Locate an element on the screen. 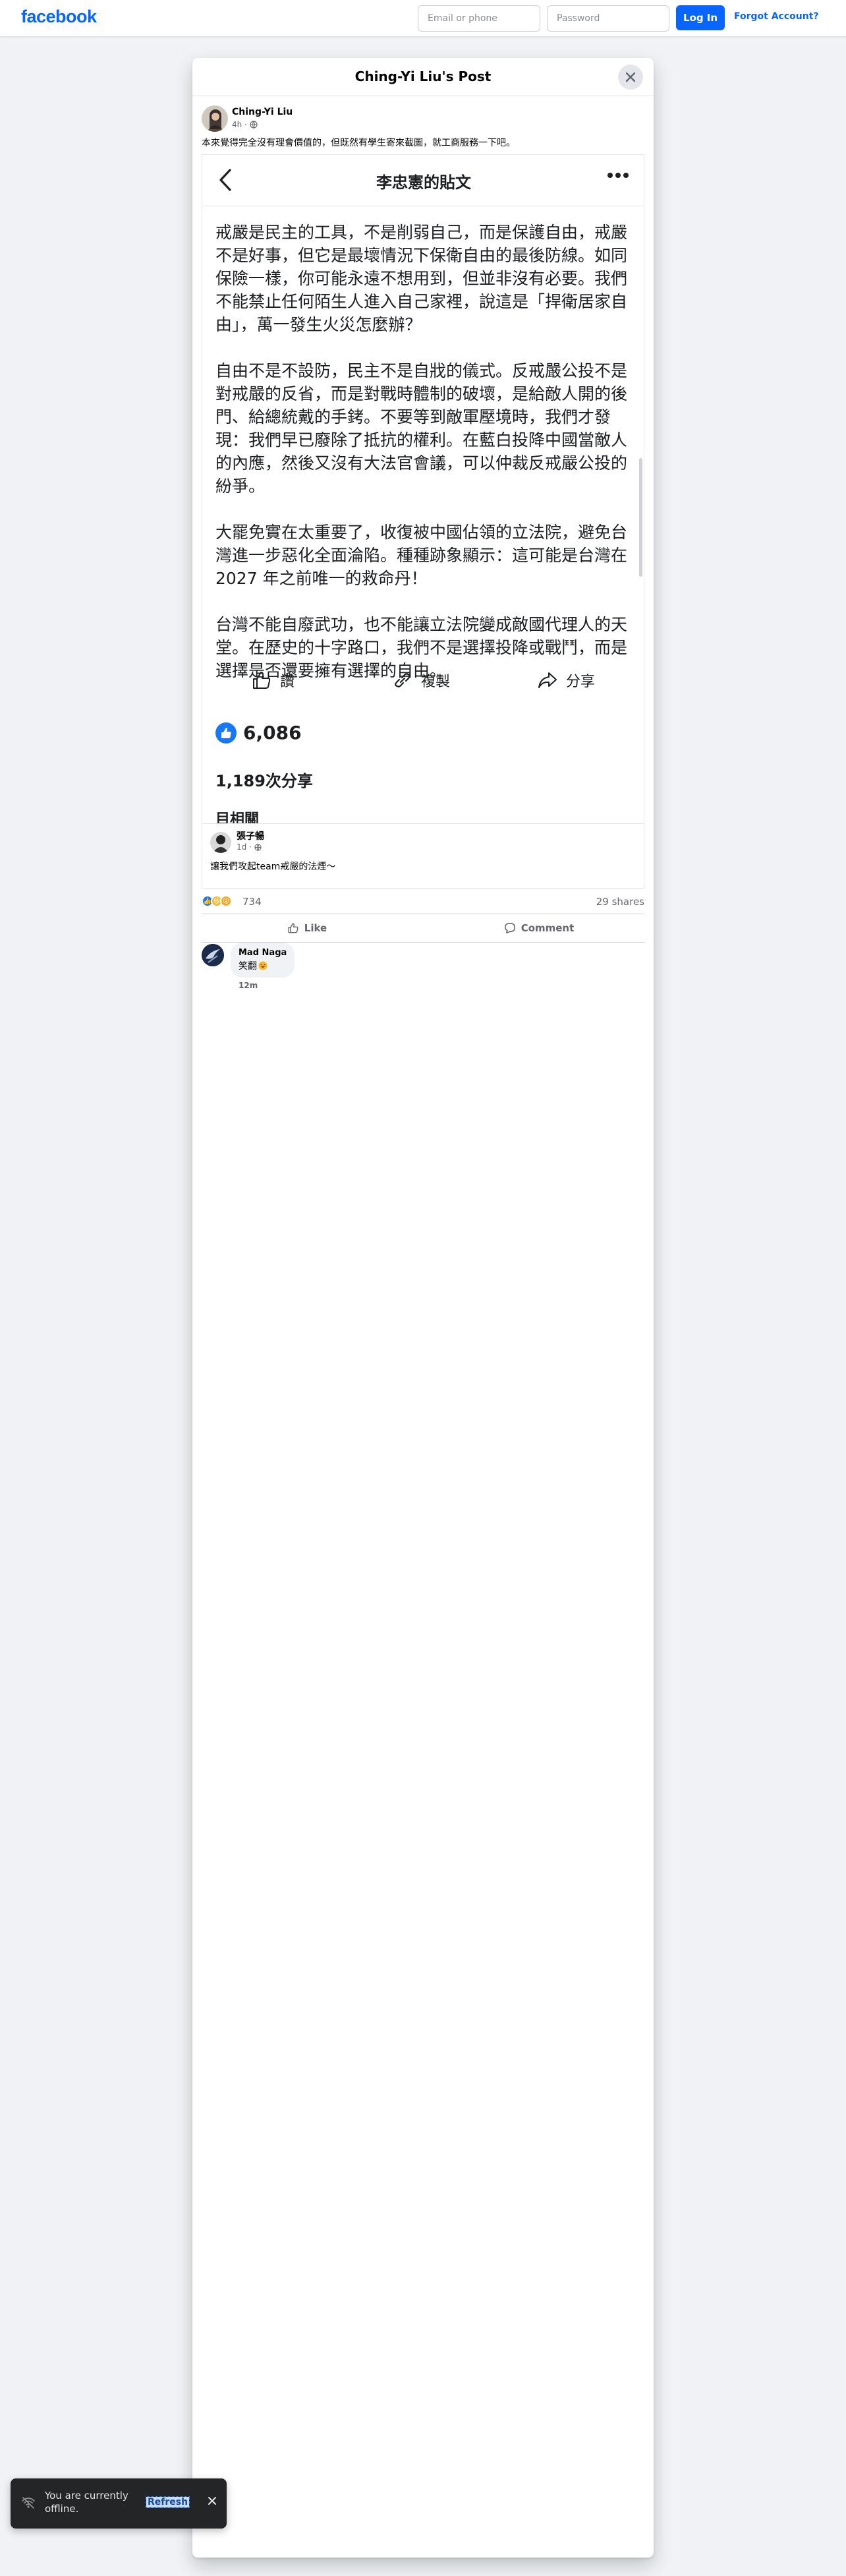  embed-like-count: 6,086 is located at coordinates (258, 733).